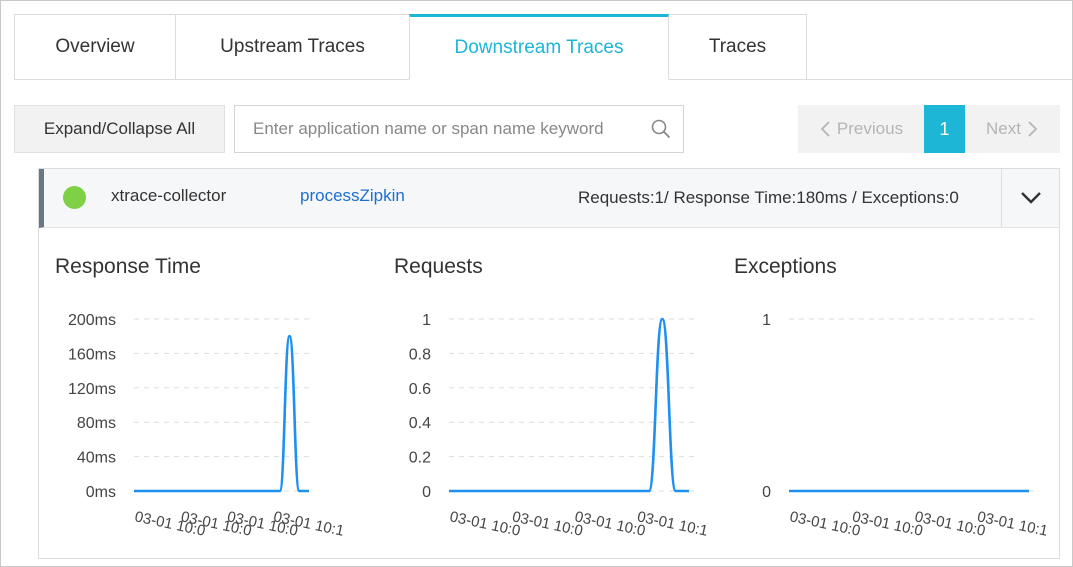 The image size is (1073, 567). I want to click on y-tick-label: 200ms, so click(92, 320).